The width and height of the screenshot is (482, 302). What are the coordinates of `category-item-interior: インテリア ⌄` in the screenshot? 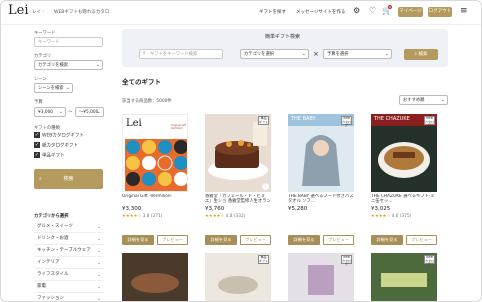 It's located at (69, 263).